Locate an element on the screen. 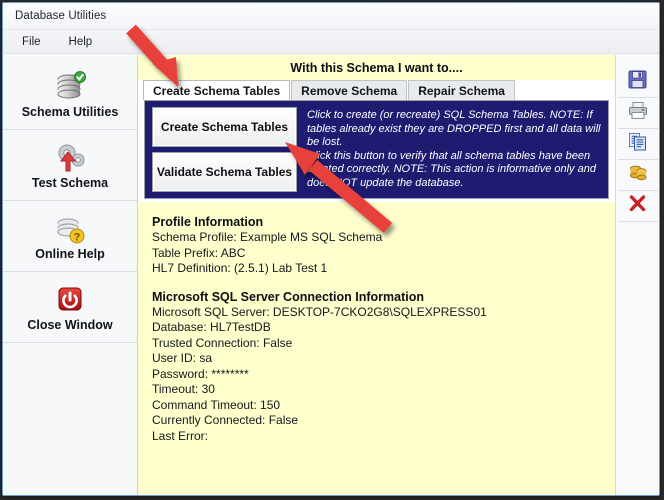  sidebar-item-label: Close Window is located at coordinates (70, 324).